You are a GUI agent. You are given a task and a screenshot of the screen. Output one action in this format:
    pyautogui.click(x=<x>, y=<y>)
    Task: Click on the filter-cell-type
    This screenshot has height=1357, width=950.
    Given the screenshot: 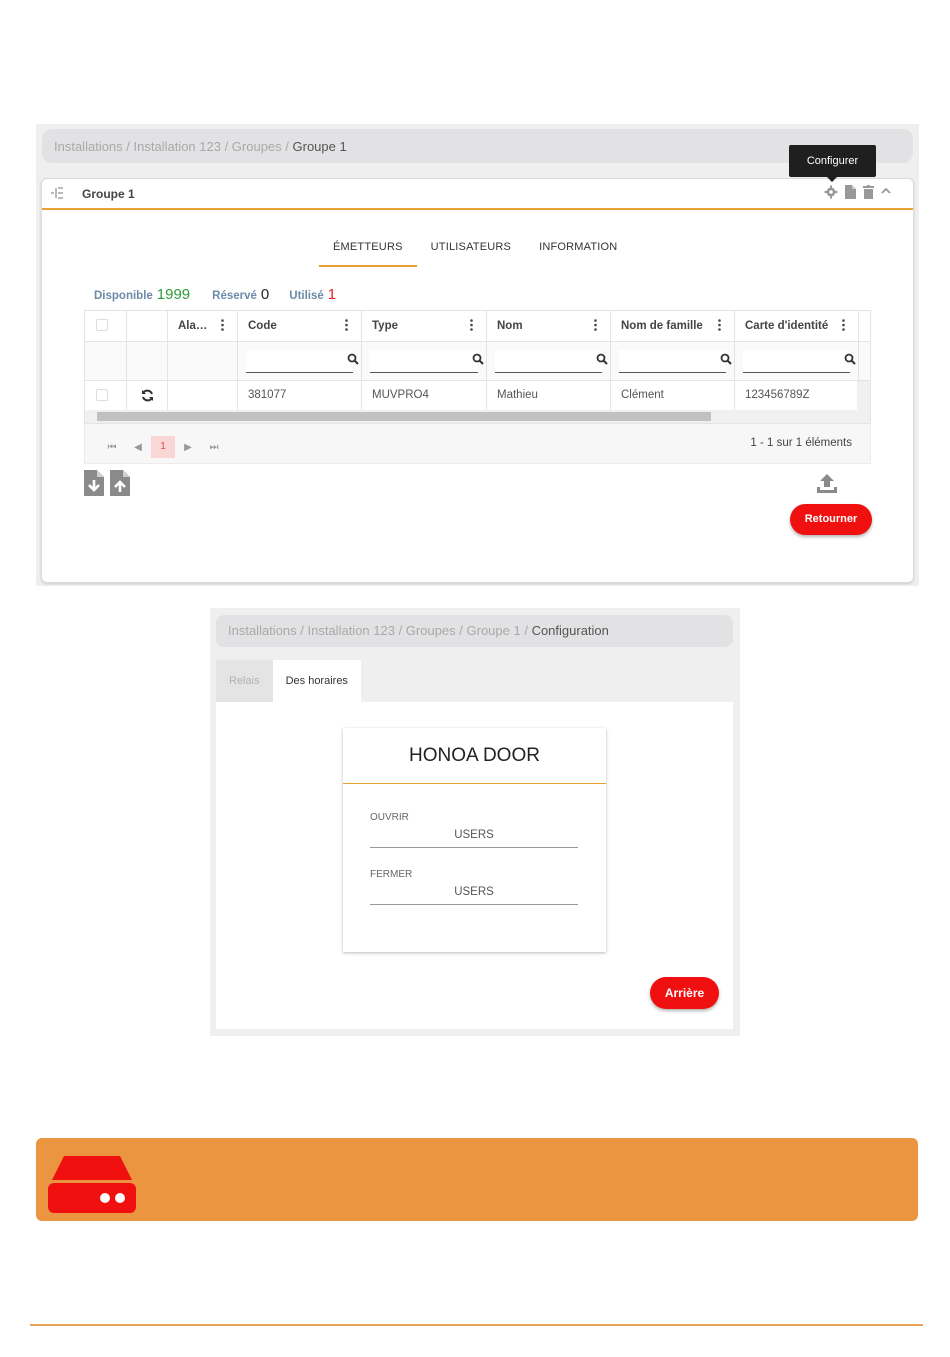 What is the action you would take?
    pyautogui.click(x=424, y=361)
    